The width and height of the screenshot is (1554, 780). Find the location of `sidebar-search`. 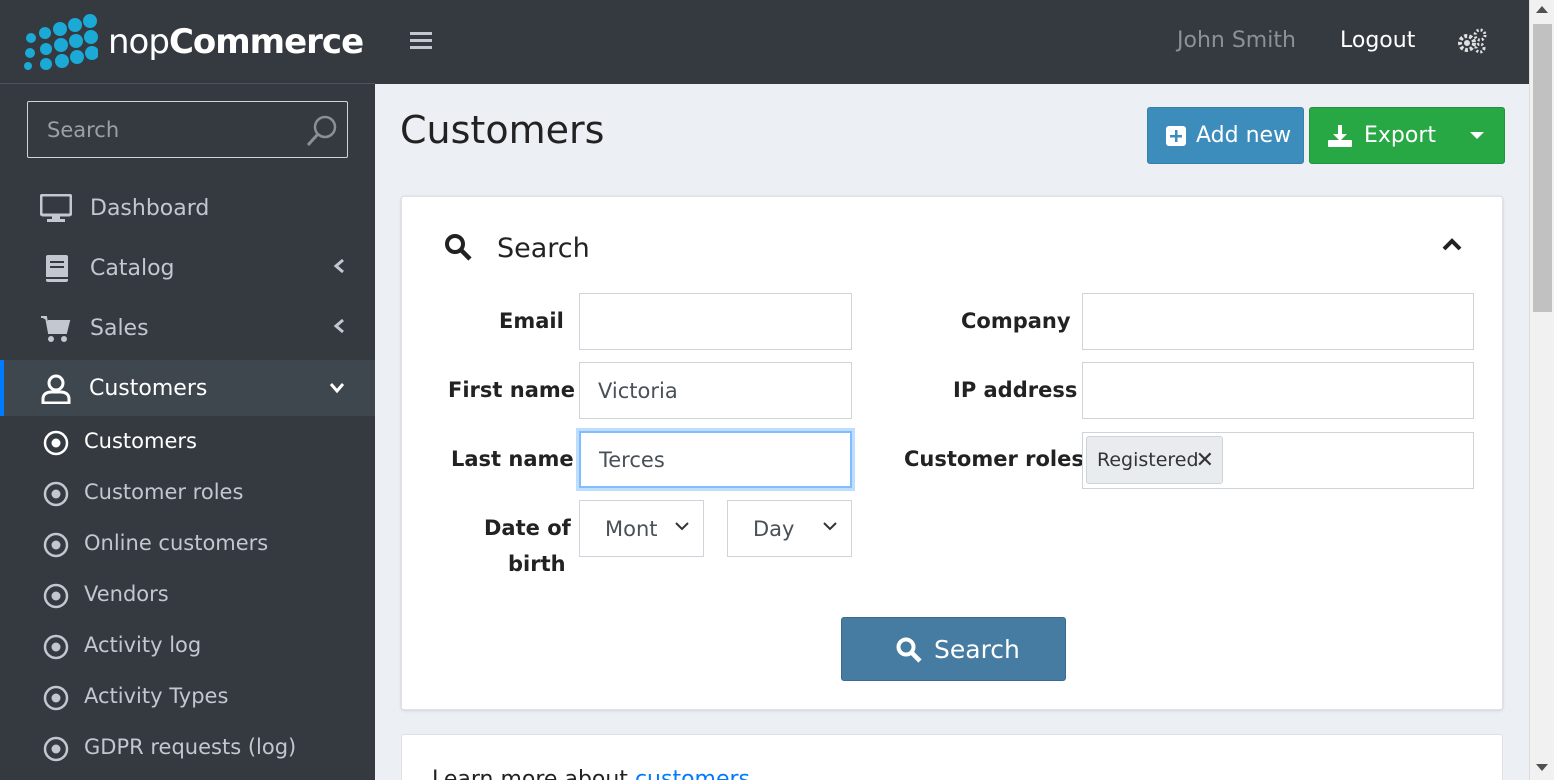

sidebar-search is located at coordinates (187, 129).